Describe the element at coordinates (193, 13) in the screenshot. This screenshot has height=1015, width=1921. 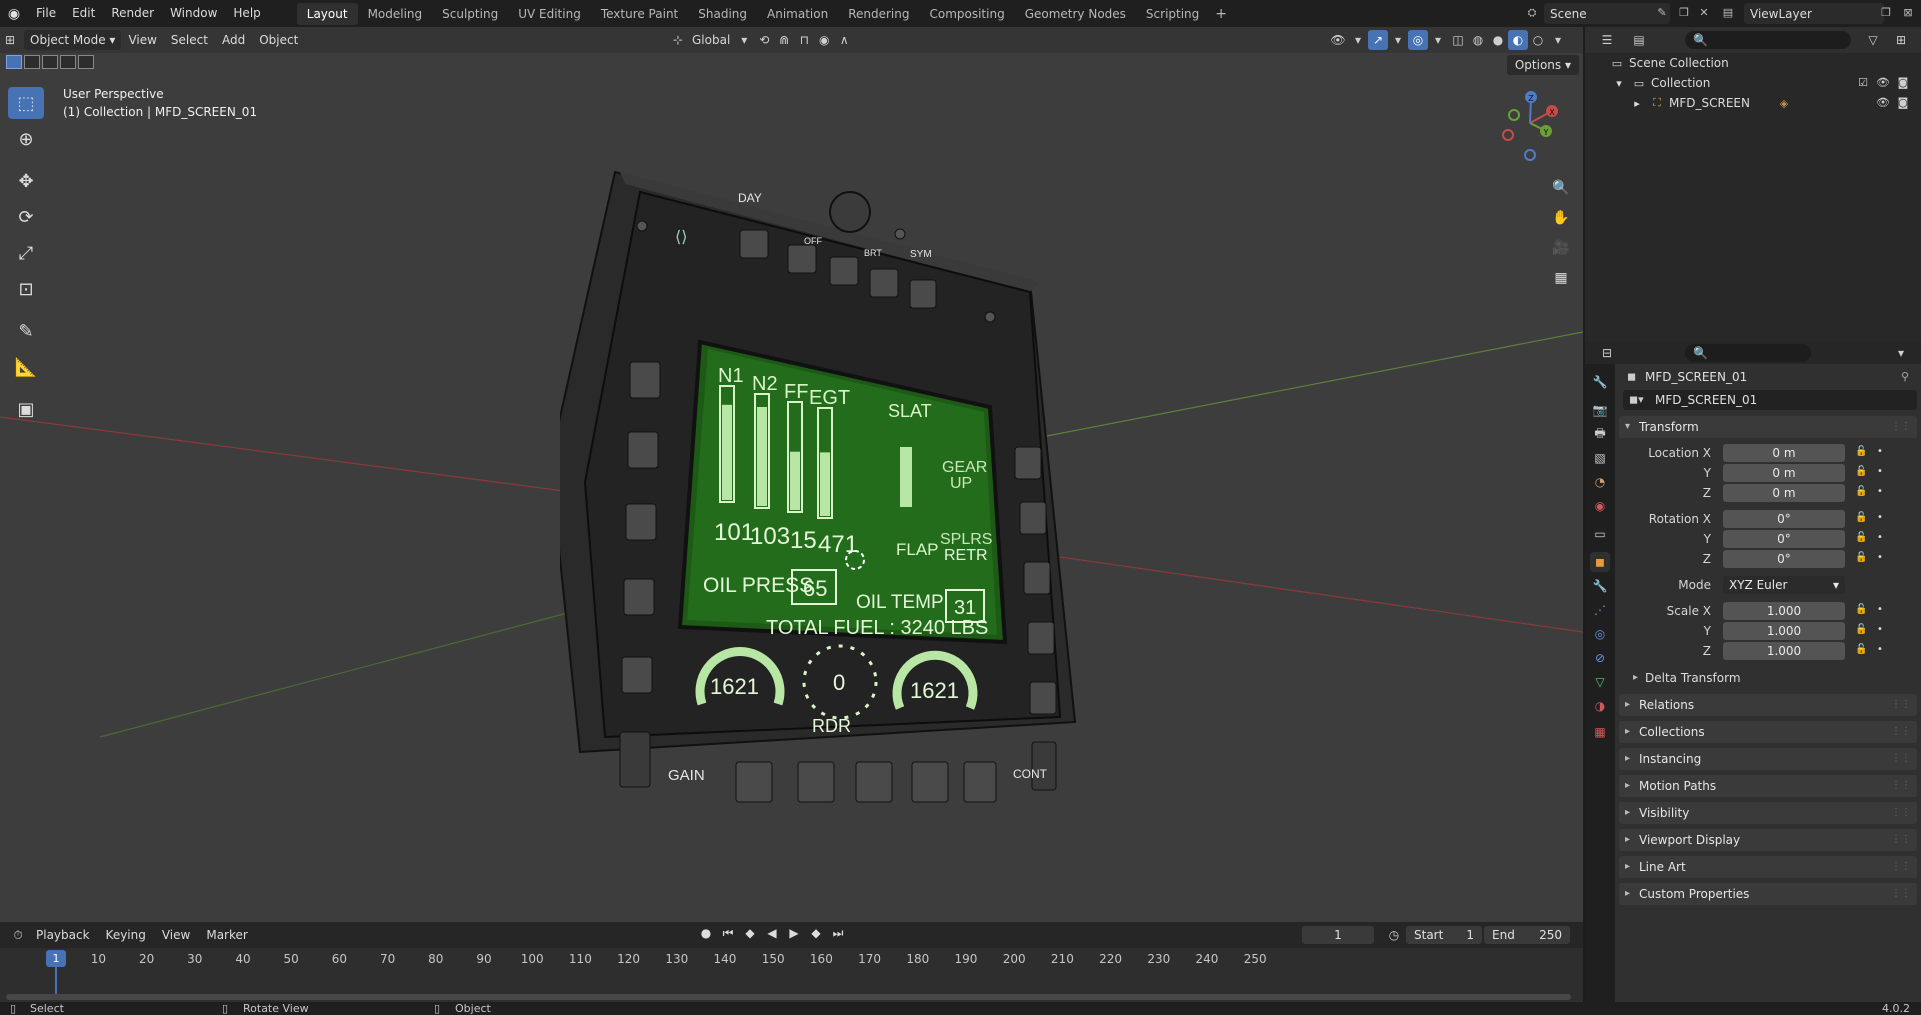
I see `menu-window: Window` at that location.